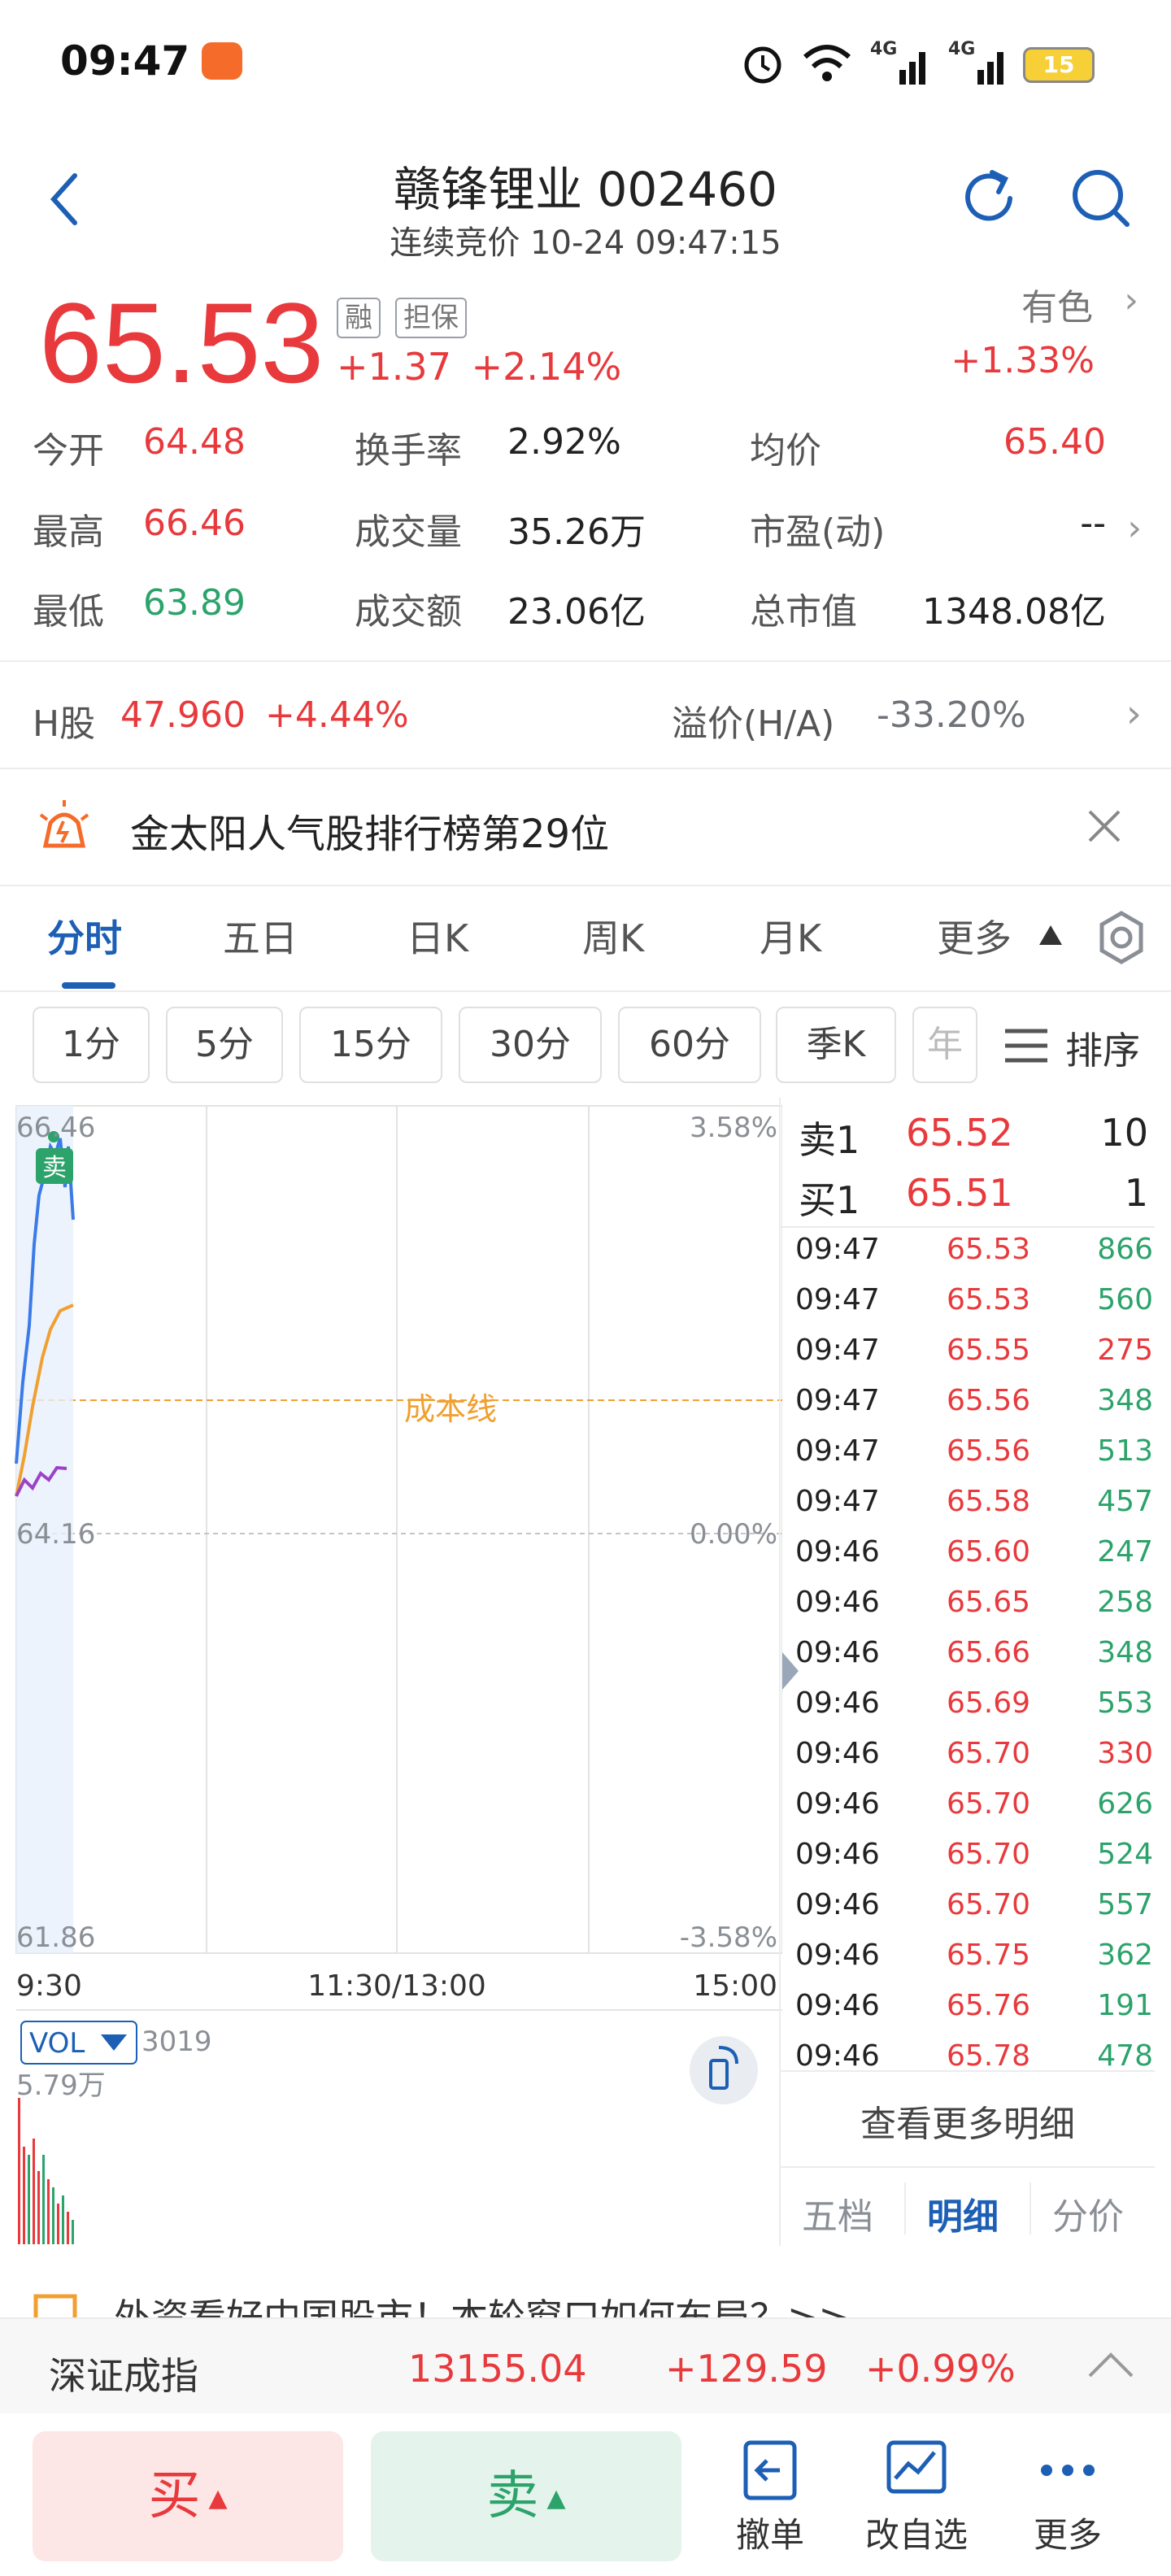 The image size is (1171, 2576). Describe the element at coordinates (917, 2467) in the screenshot. I see `edit-watchlist-icon` at that location.